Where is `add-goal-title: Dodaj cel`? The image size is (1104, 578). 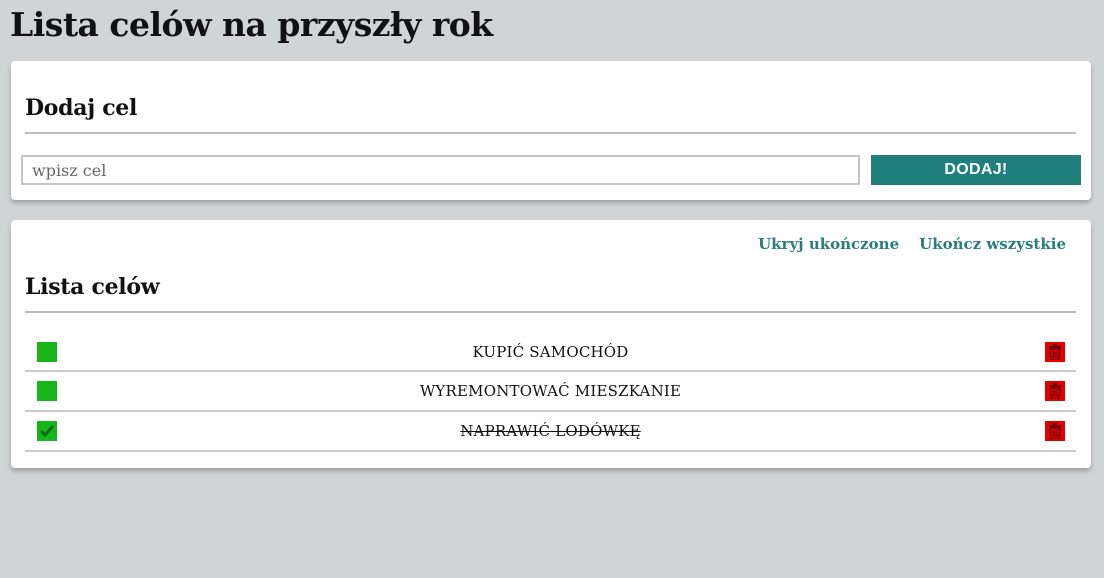
add-goal-title: Dodaj cel is located at coordinates (81, 108).